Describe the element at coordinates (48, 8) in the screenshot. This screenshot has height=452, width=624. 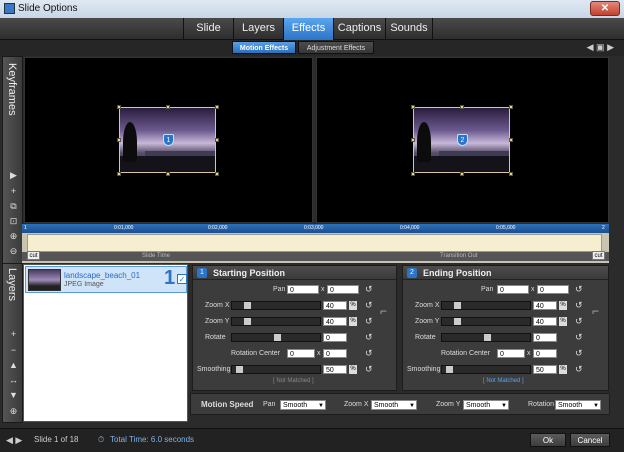
I see `window-title: Slide Options` at that location.